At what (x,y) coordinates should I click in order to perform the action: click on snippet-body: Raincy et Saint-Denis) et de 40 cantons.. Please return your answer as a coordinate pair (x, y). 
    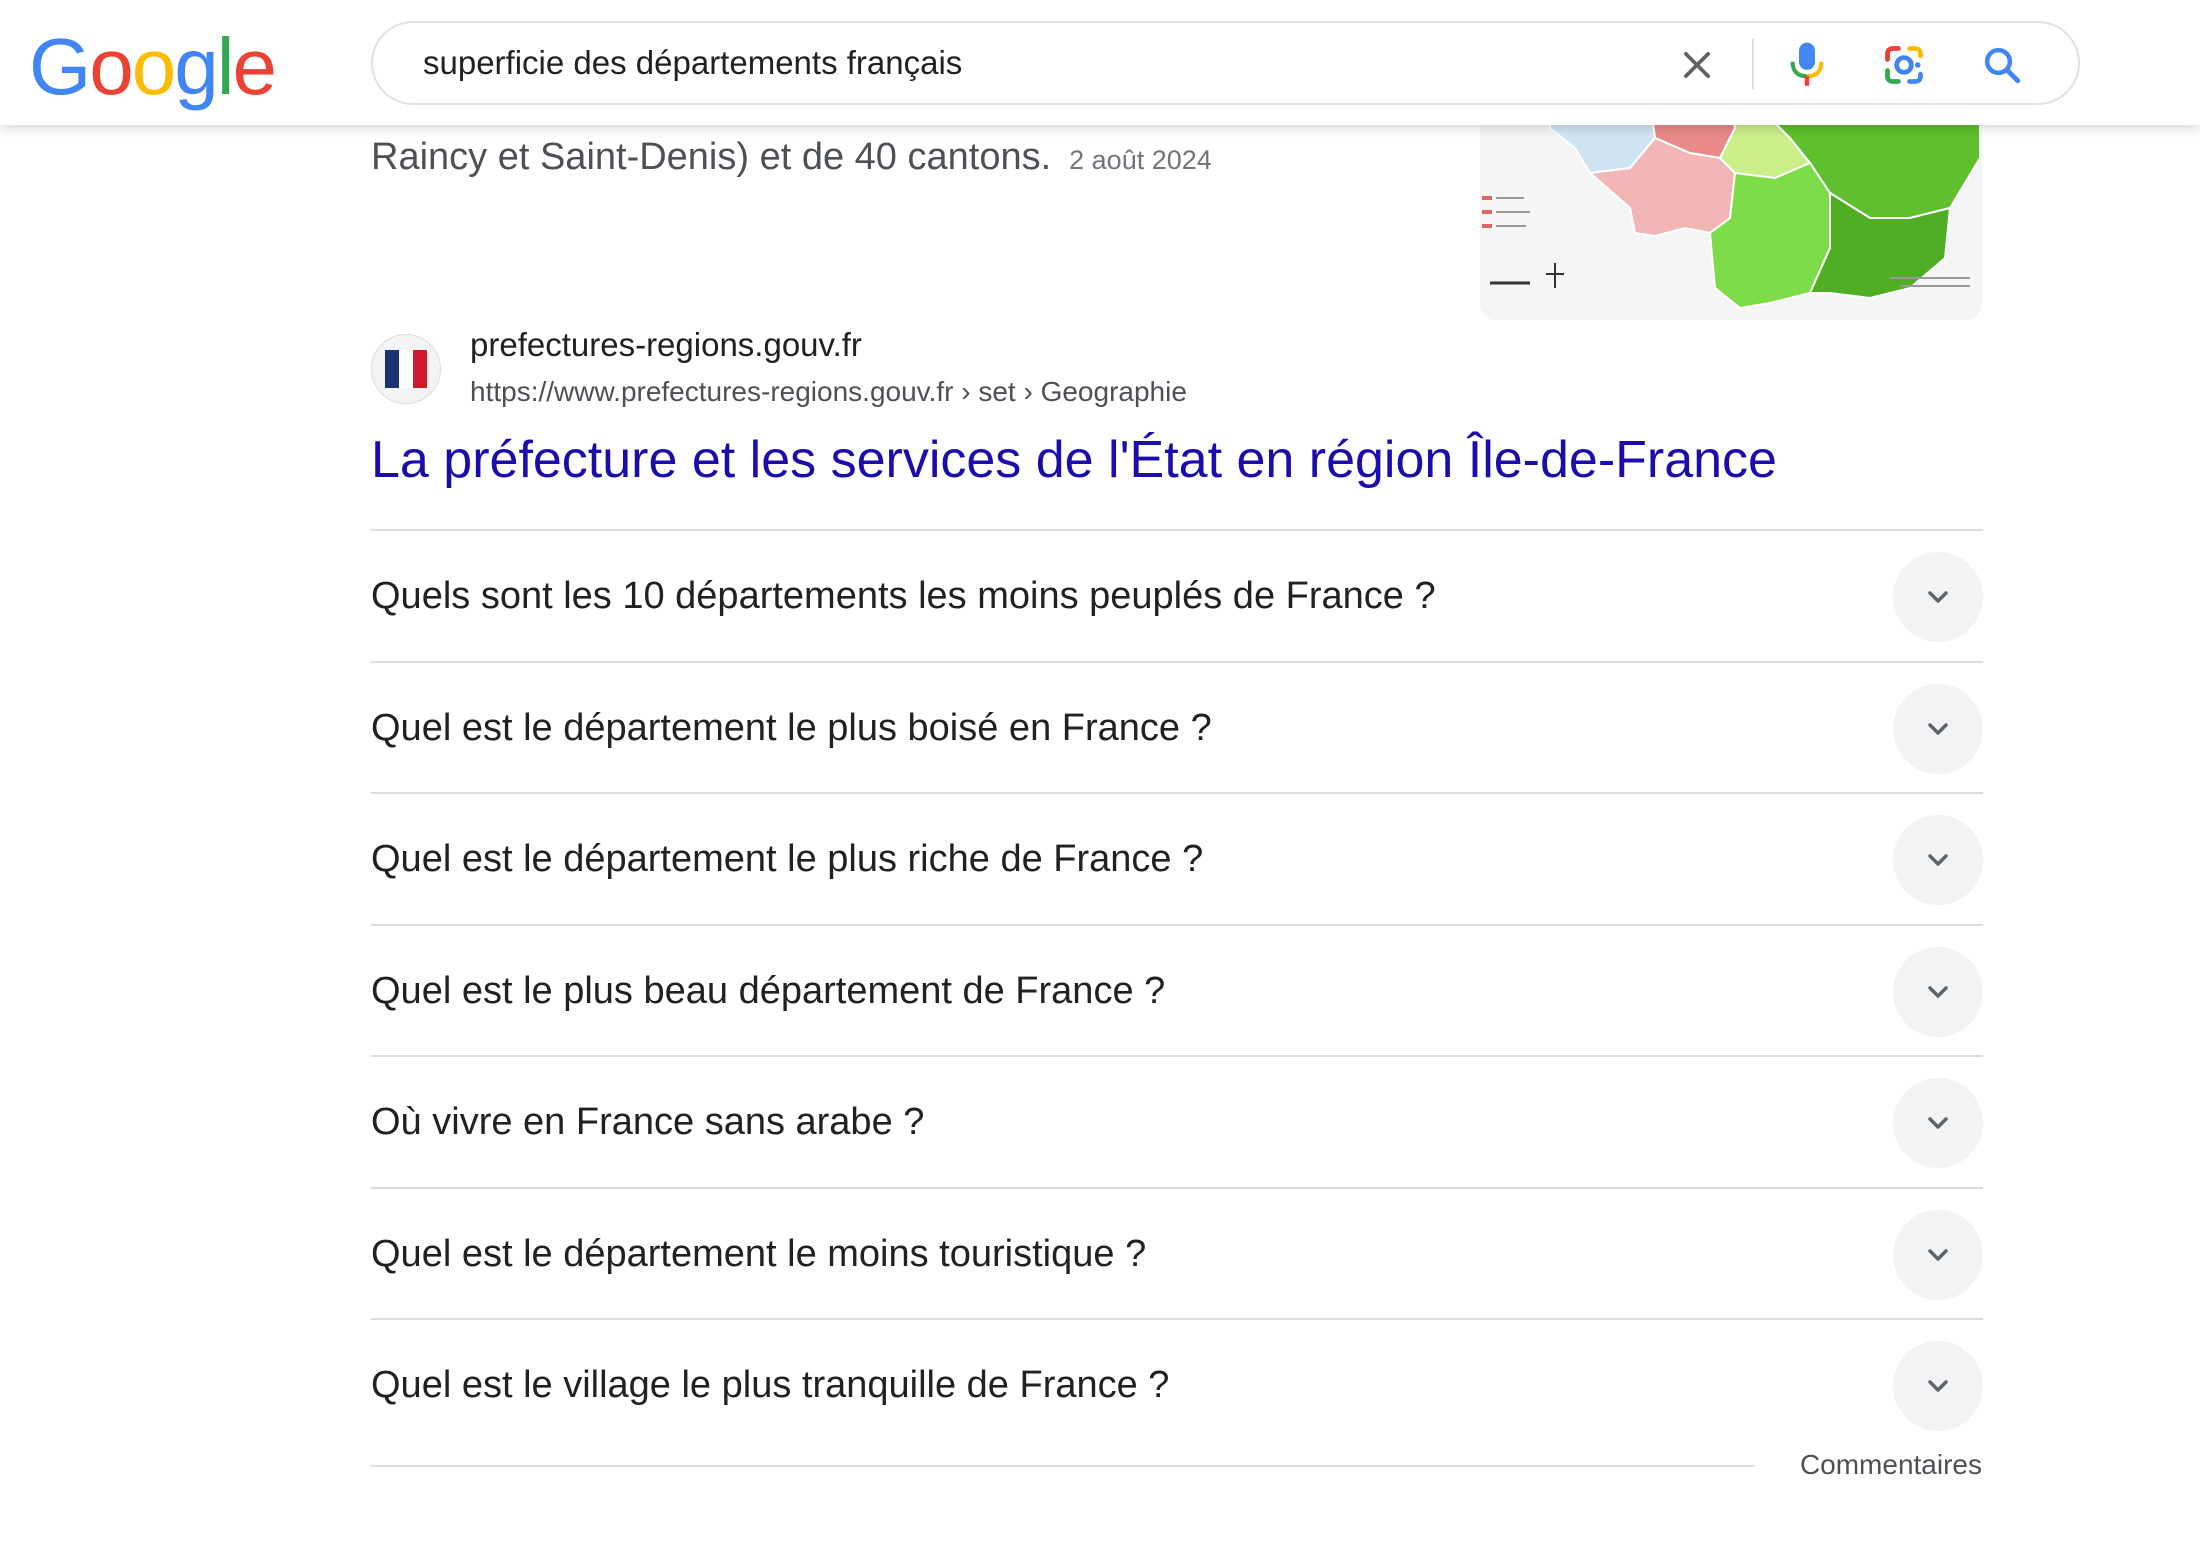
    Looking at the image, I should click on (711, 157).